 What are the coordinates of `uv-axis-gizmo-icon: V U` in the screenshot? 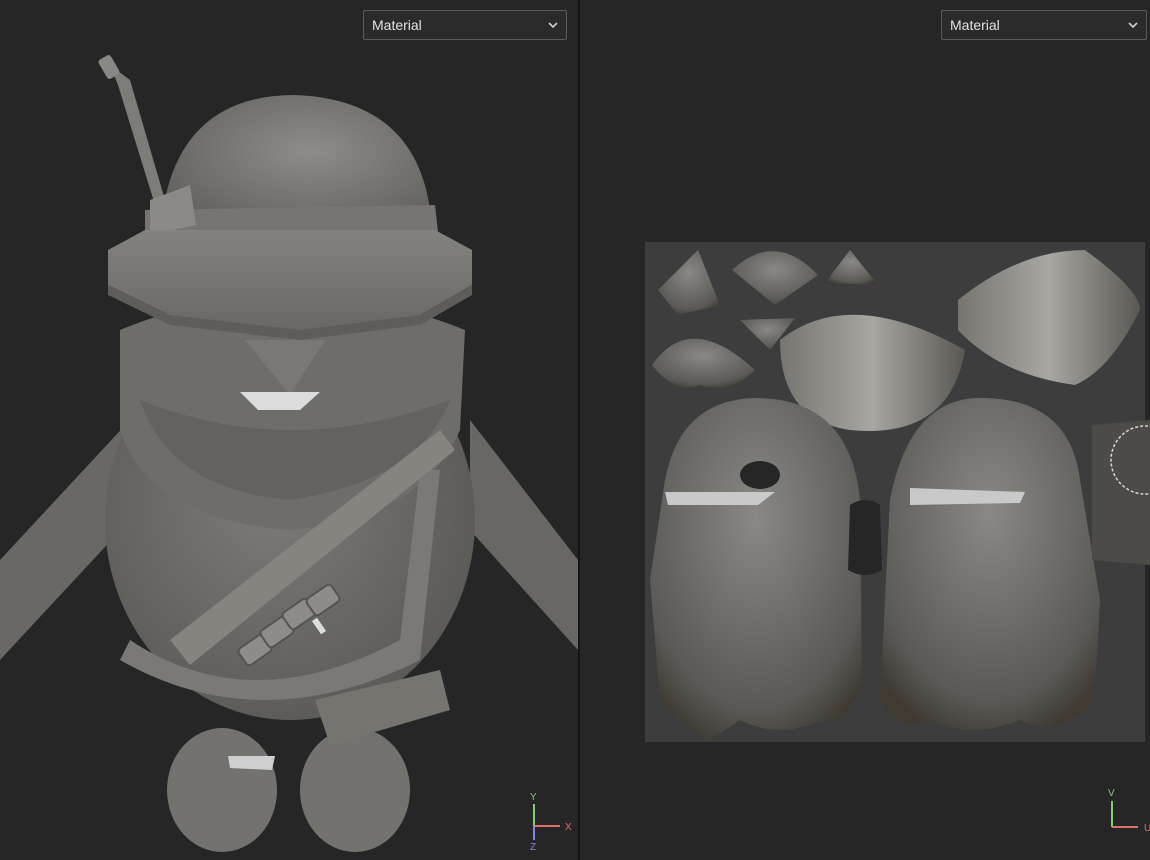 It's located at (1129, 811).